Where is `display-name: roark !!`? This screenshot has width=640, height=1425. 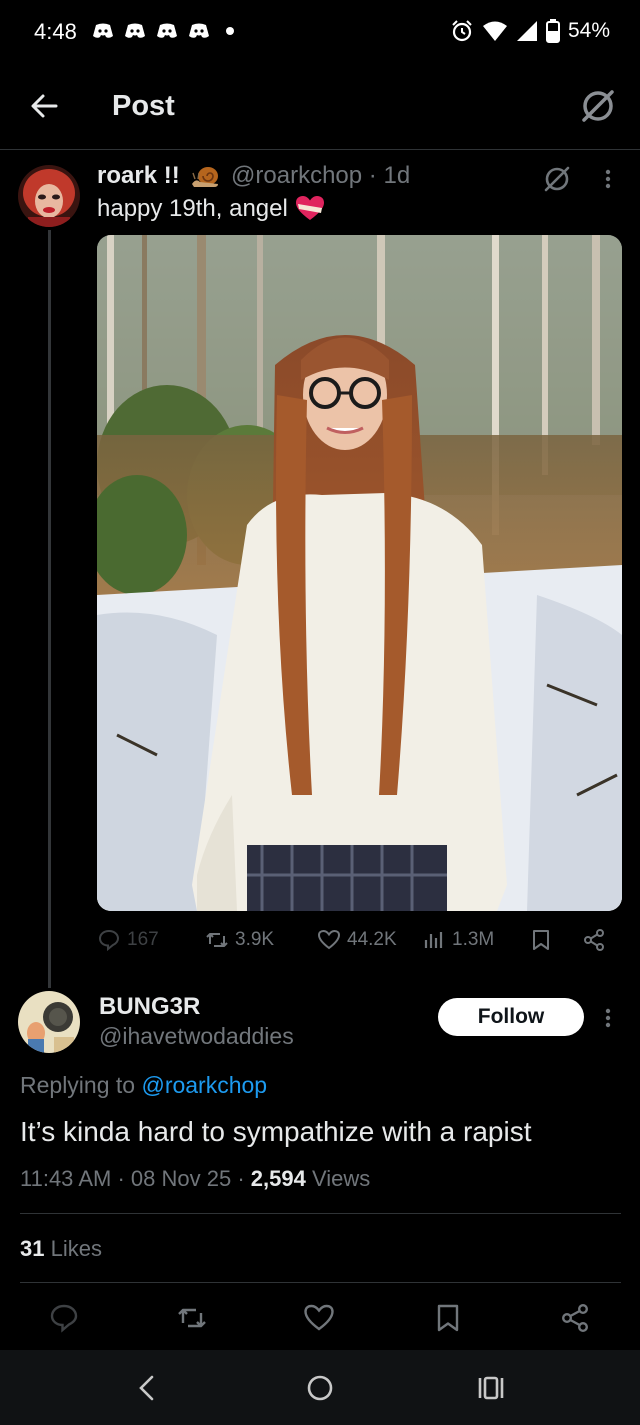
display-name: roark !! is located at coordinates (138, 175).